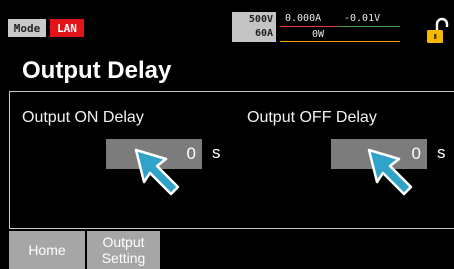 This screenshot has width=454, height=269. I want to click on limit-display: 500V 60A, so click(254, 27).